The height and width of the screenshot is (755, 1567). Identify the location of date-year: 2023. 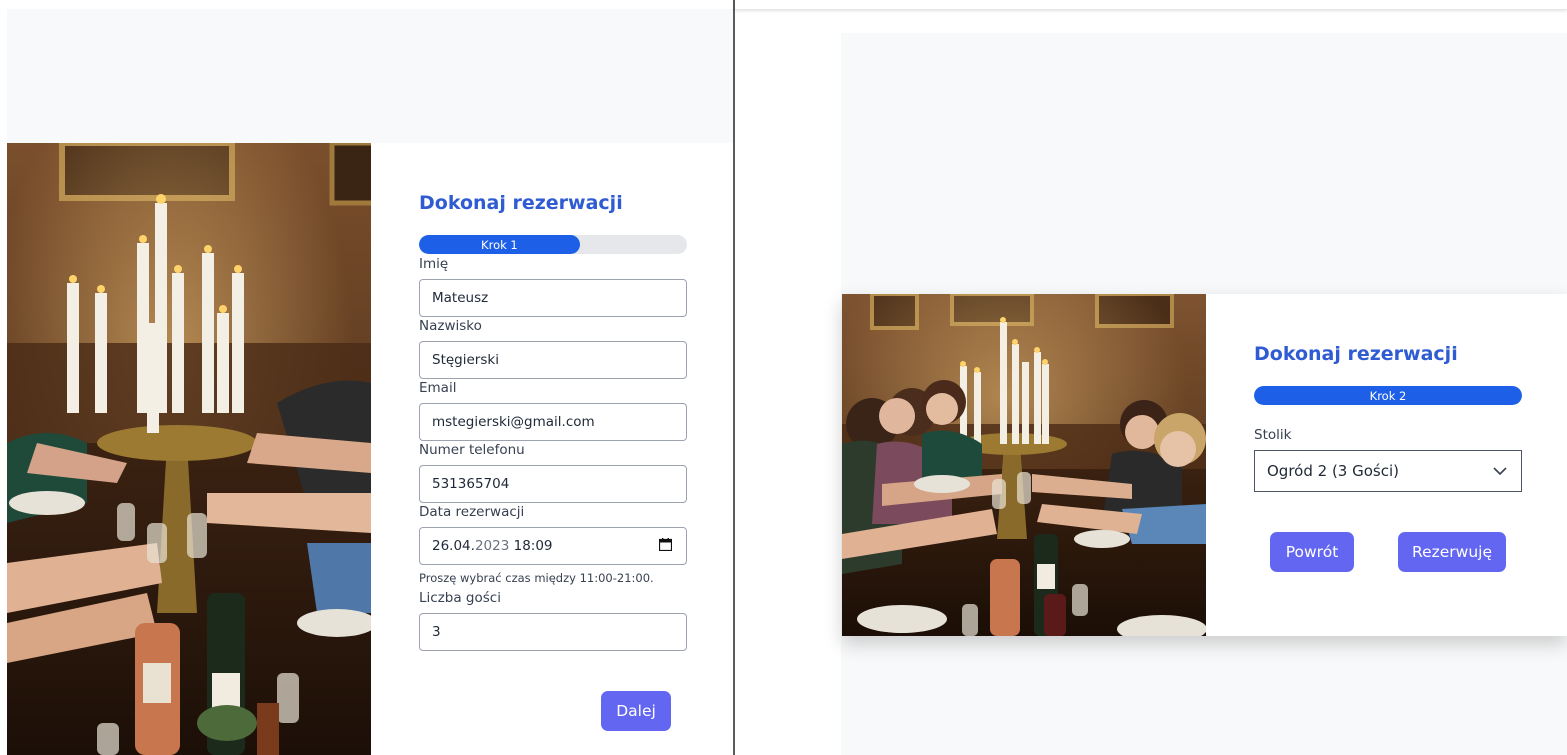
(492, 546).